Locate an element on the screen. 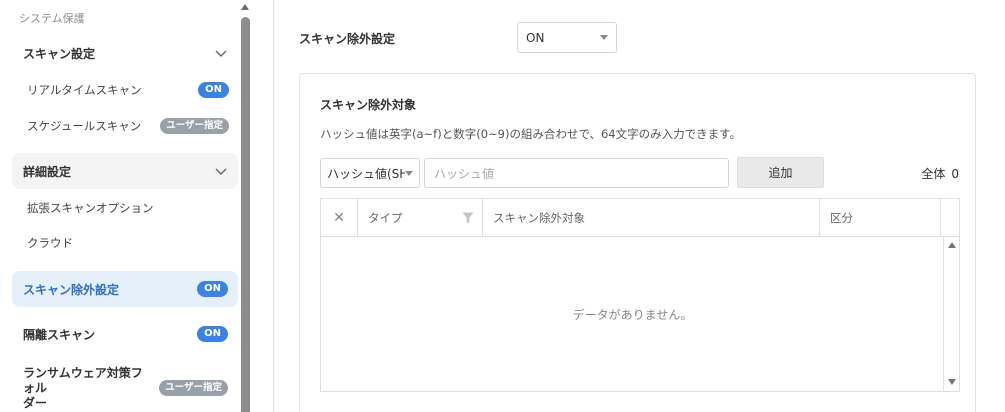 This screenshot has width=1005, height=412. sidebar-item-label: リアルタイムスキャン is located at coordinates (84, 90).